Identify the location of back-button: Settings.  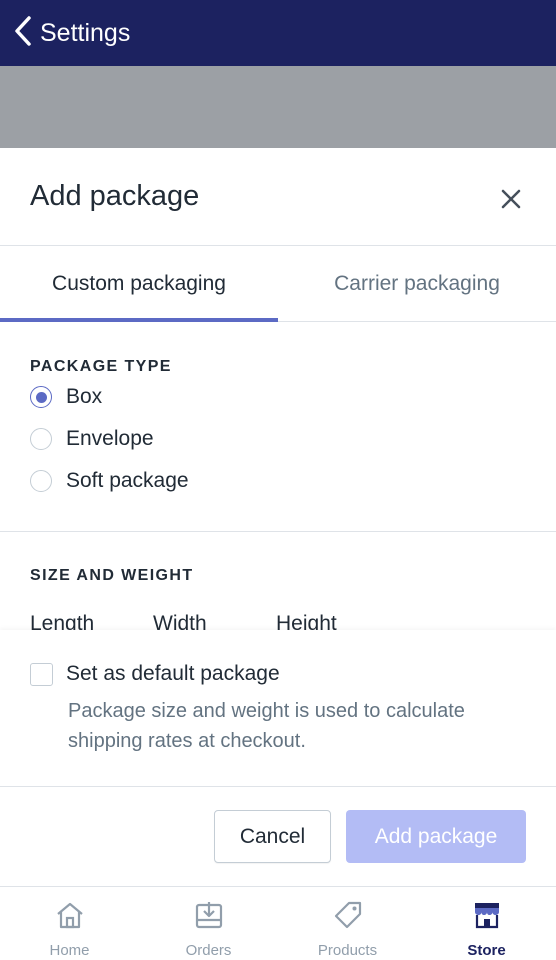
(65, 33).